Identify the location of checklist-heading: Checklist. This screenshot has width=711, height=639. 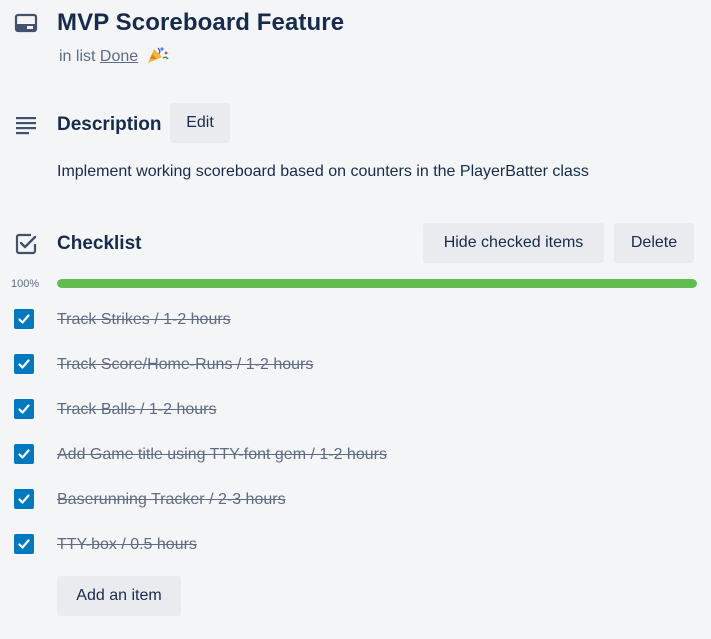
(99, 243).